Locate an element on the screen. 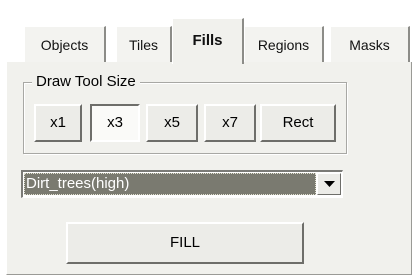 This screenshot has width=416, height=277. size-rect-button: Rect is located at coordinates (298, 123).